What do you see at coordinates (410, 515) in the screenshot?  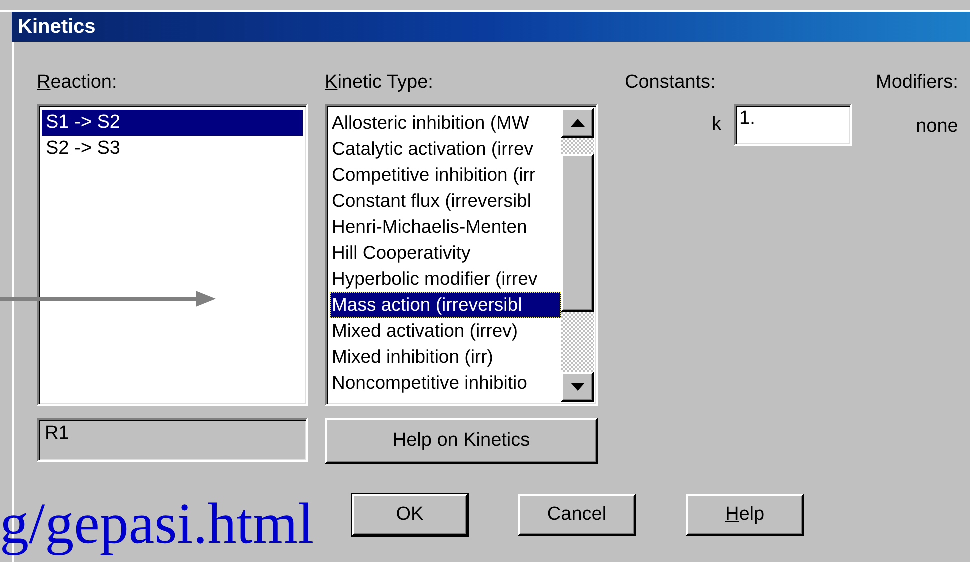 I see `dialog-button: OK` at bounding box center [410, 515].